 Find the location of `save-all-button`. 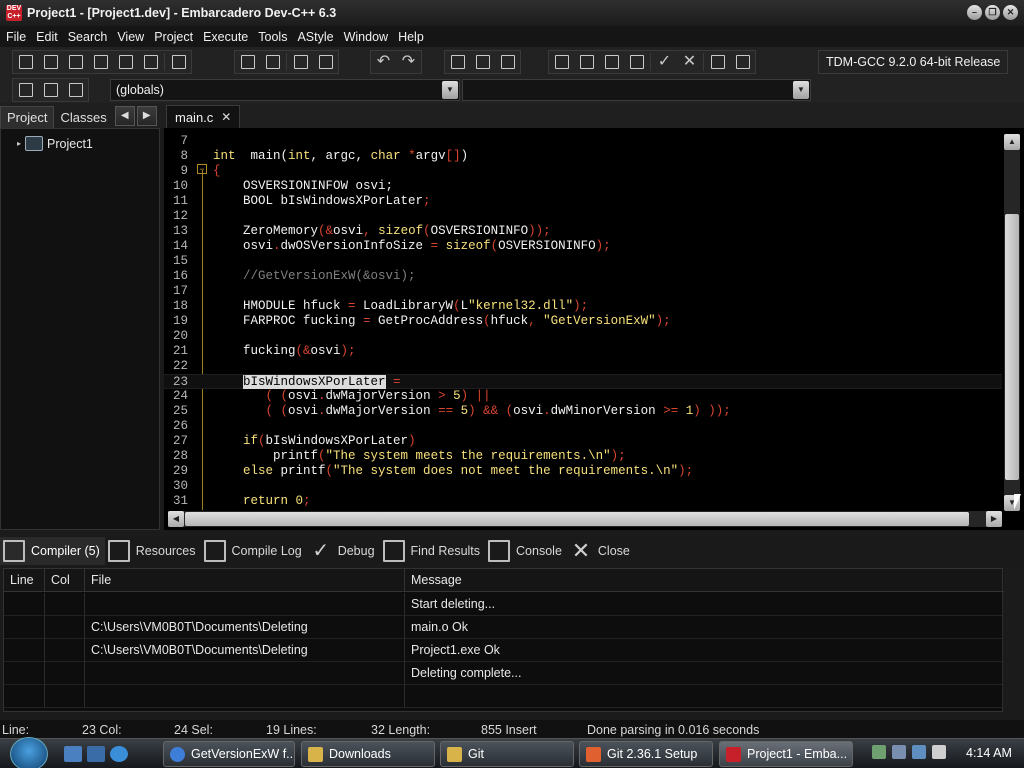

save-all-button is located at coordinates (100, 62).